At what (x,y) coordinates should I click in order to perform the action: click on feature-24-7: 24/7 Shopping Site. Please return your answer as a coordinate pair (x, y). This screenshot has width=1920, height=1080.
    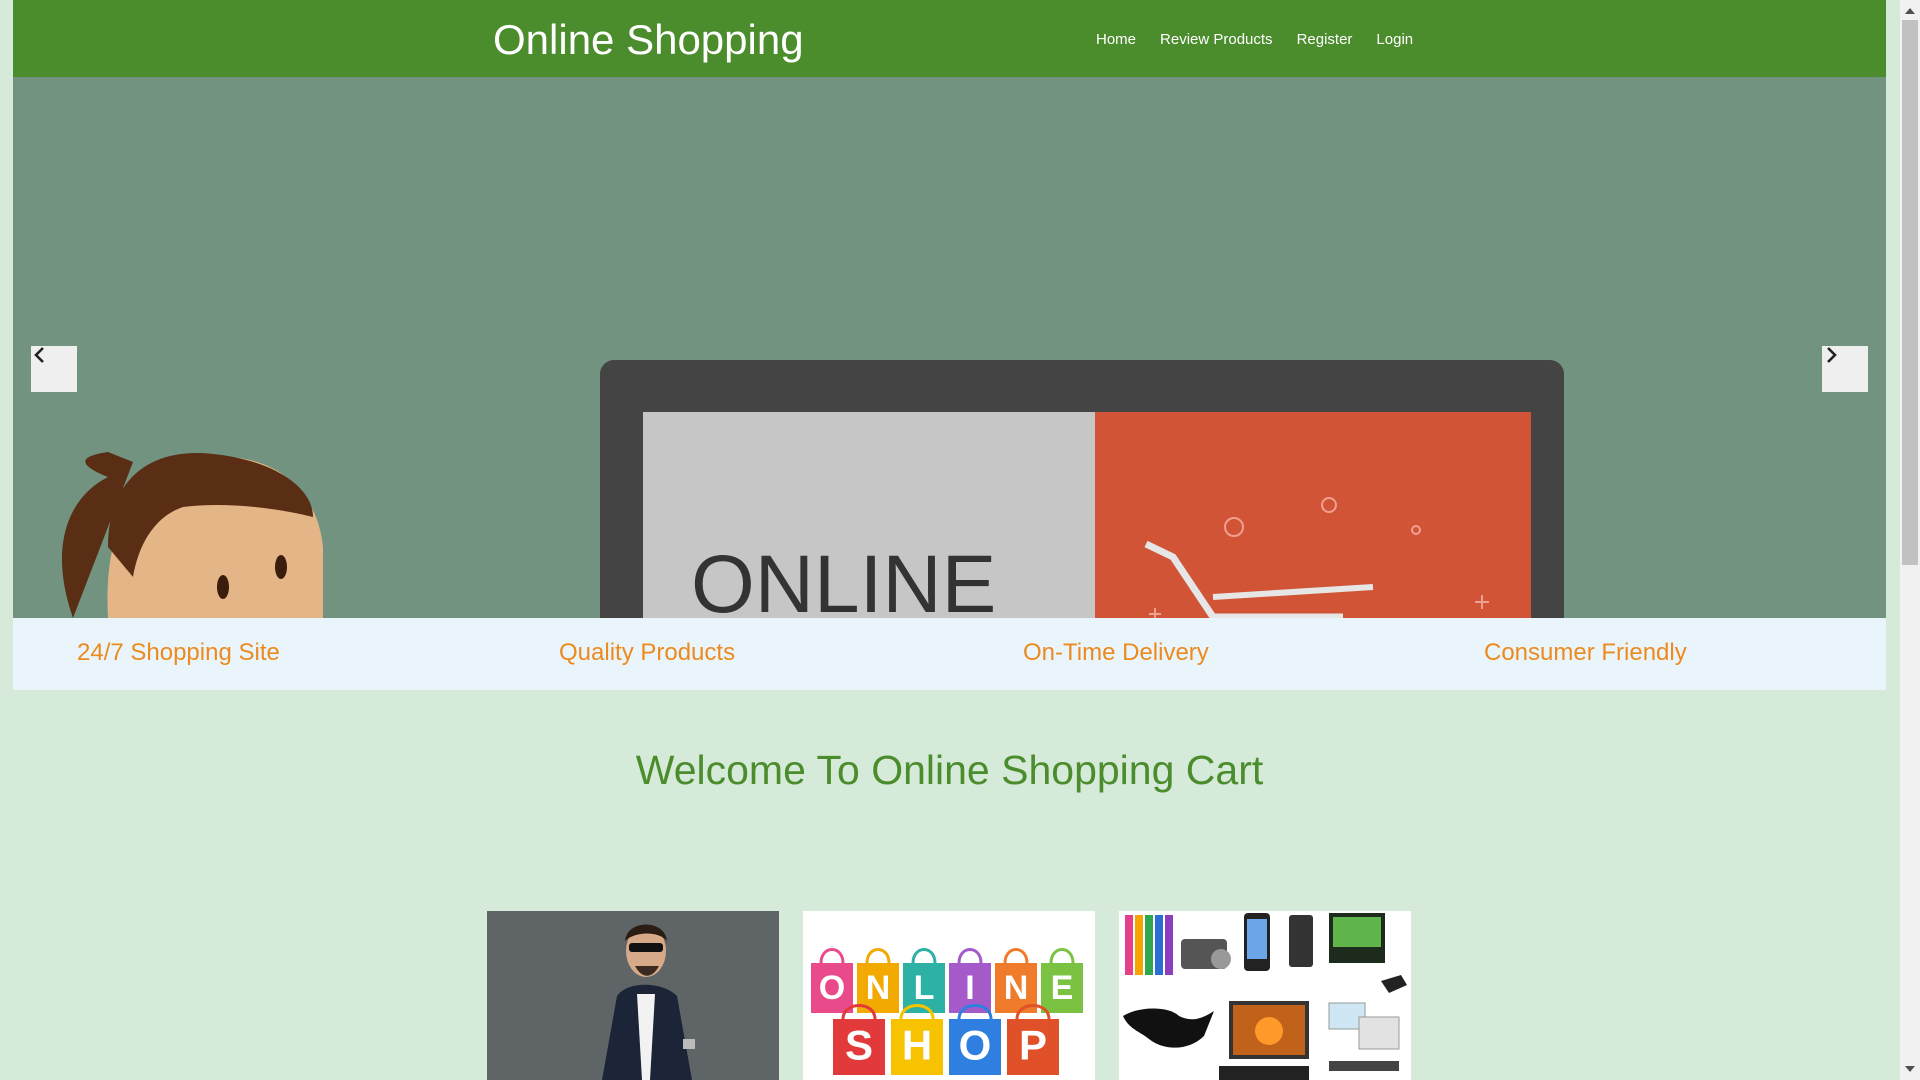
    Looking at the image, I should click on (178, 652).